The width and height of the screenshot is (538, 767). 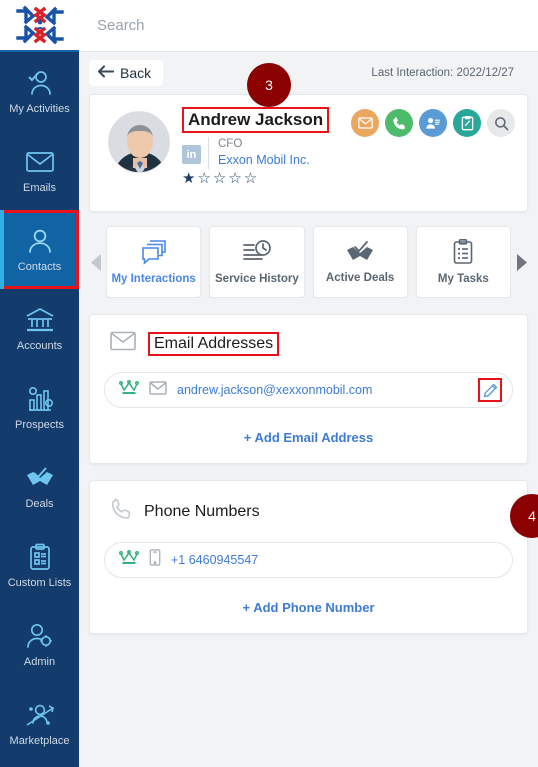 What do you see at coordinates (40, 399) in the screenshot?
I see `chart-gear-icon` at bounding box center [40, 399].